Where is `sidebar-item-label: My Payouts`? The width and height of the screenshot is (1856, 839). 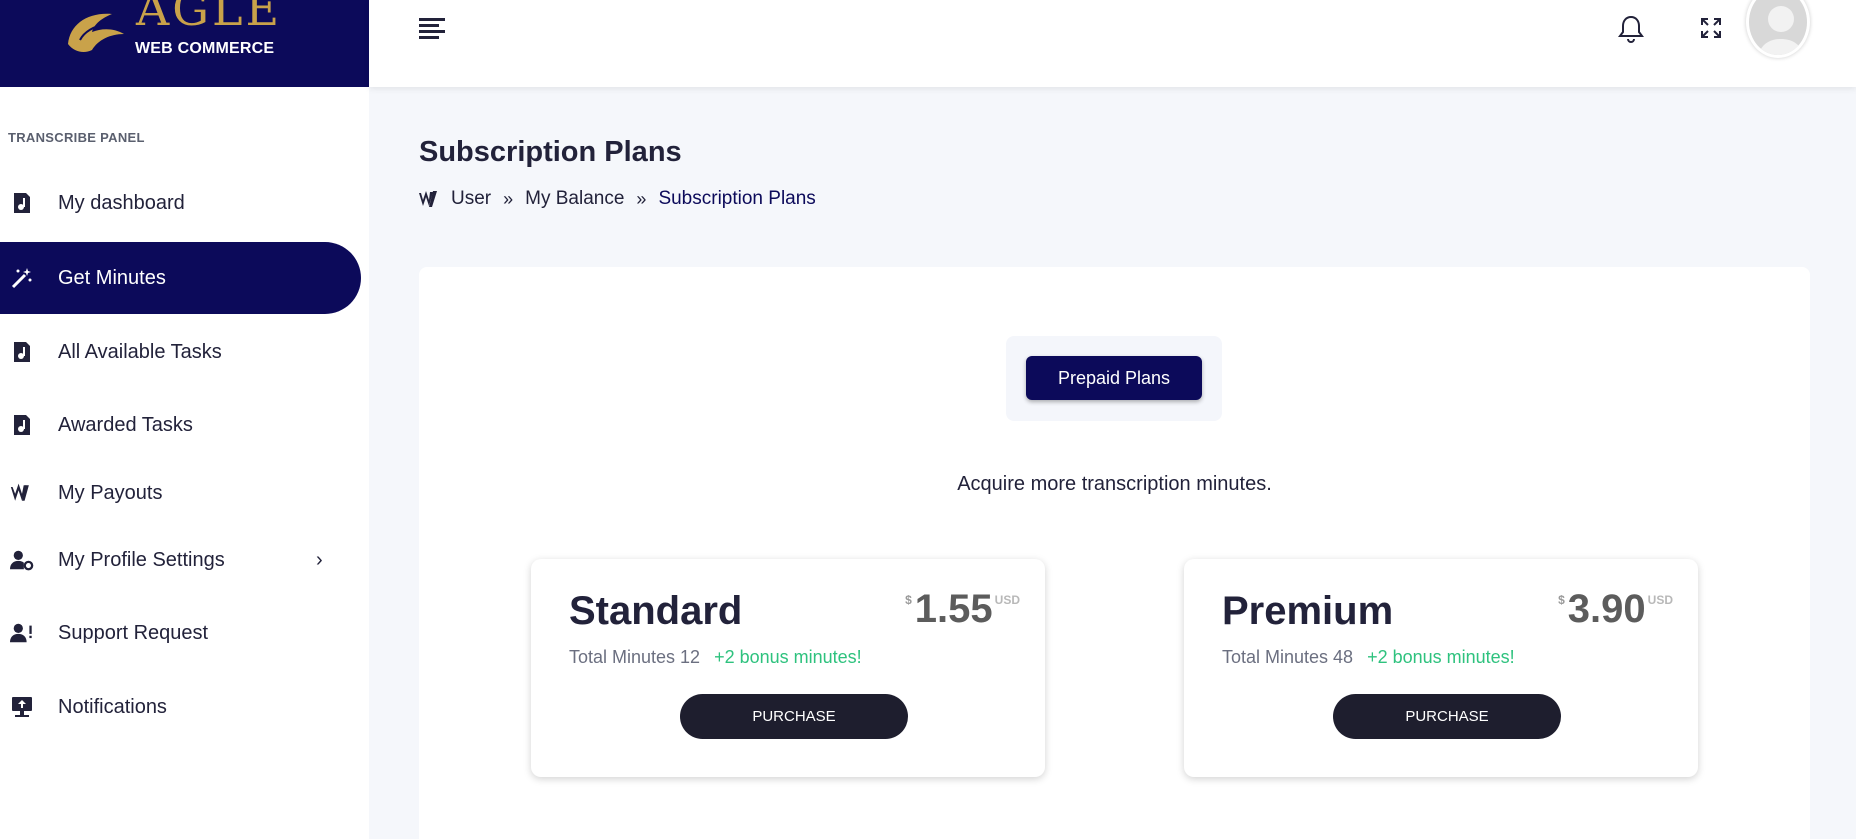
sidebar-item-label: My Payouts is located at coordinates (110, 492).